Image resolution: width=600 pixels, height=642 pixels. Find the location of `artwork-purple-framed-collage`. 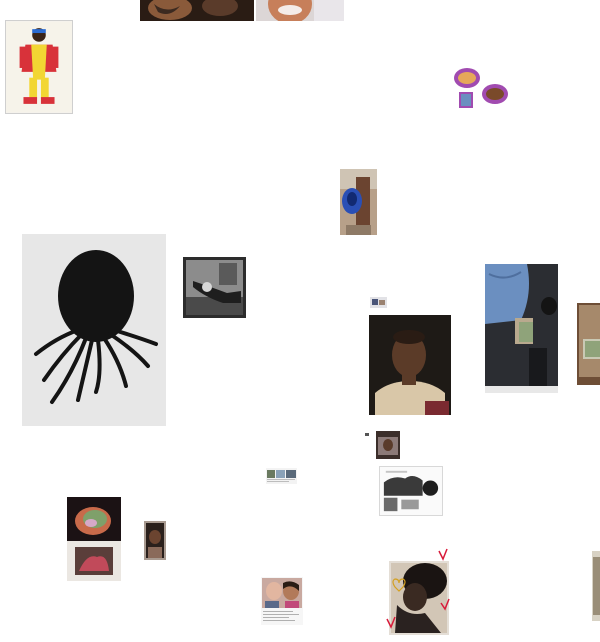

artwork-purple-framed-collage is located at coordinates (480, 88).